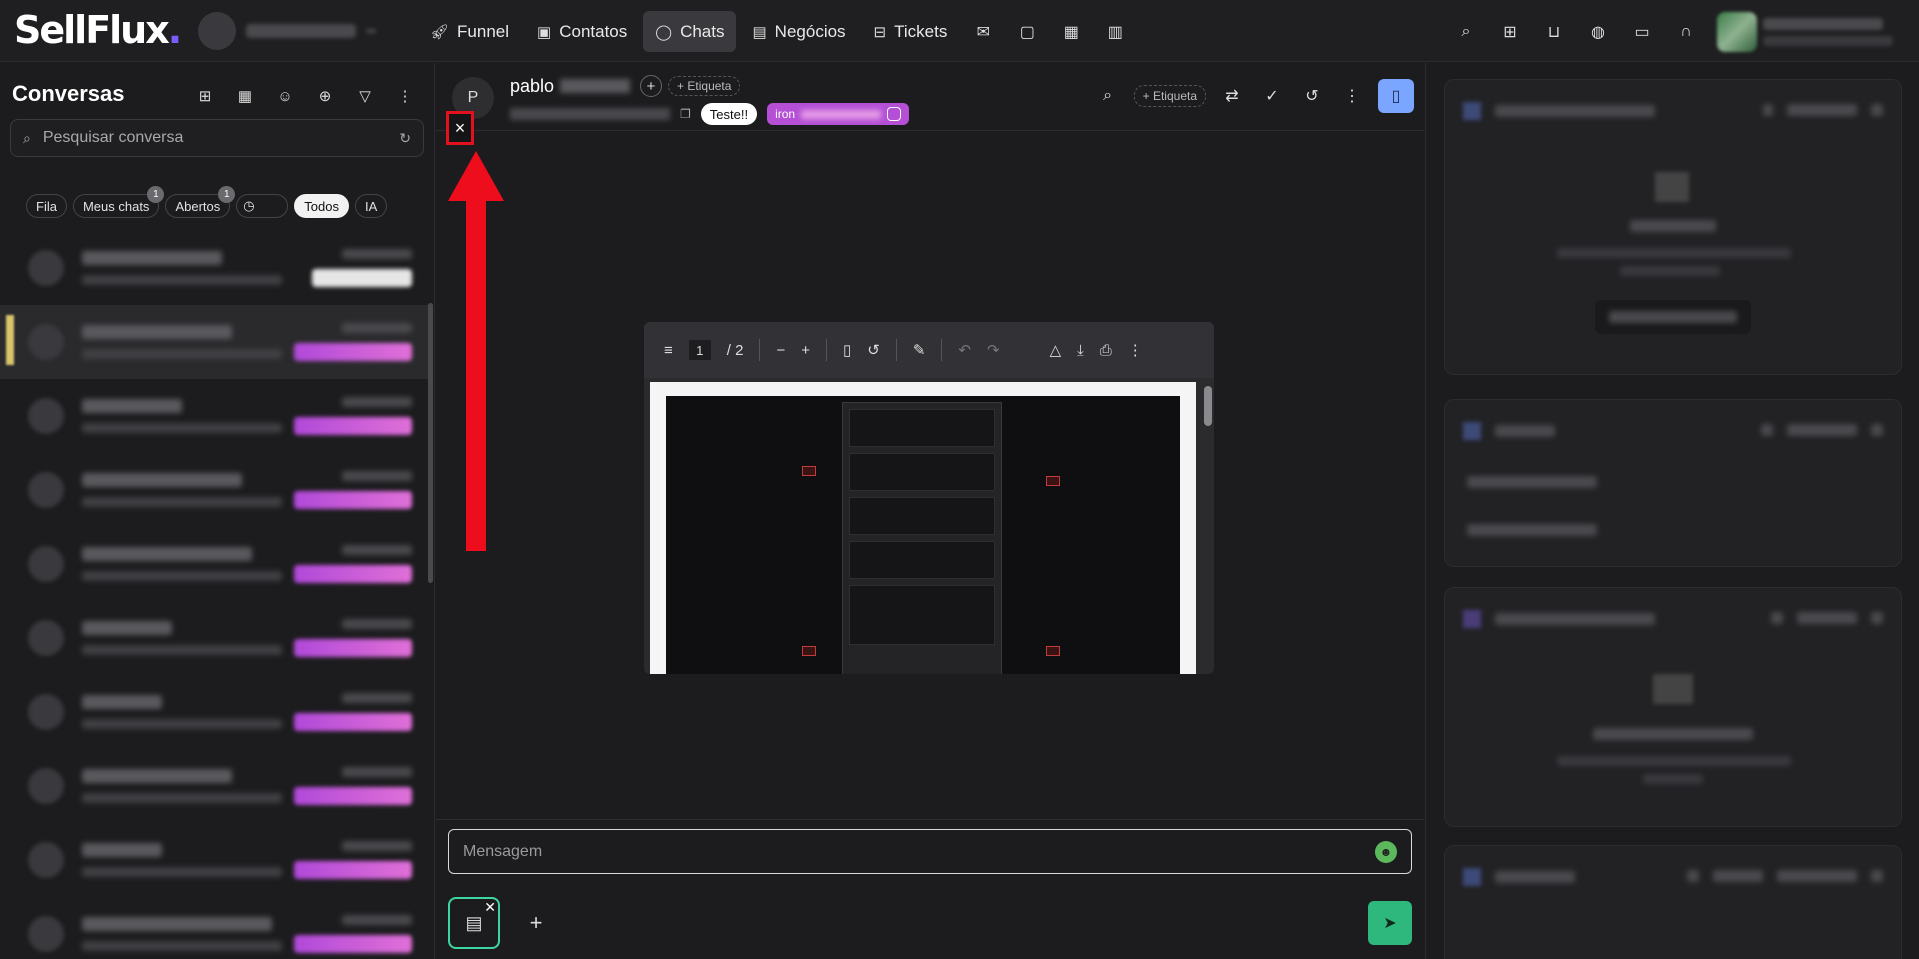 The image size is (1919, 959). What do you see at coordinates (405, 138) in the screenshot?
I see `refresh-icon: ↻` at bounding box center [405, 138].